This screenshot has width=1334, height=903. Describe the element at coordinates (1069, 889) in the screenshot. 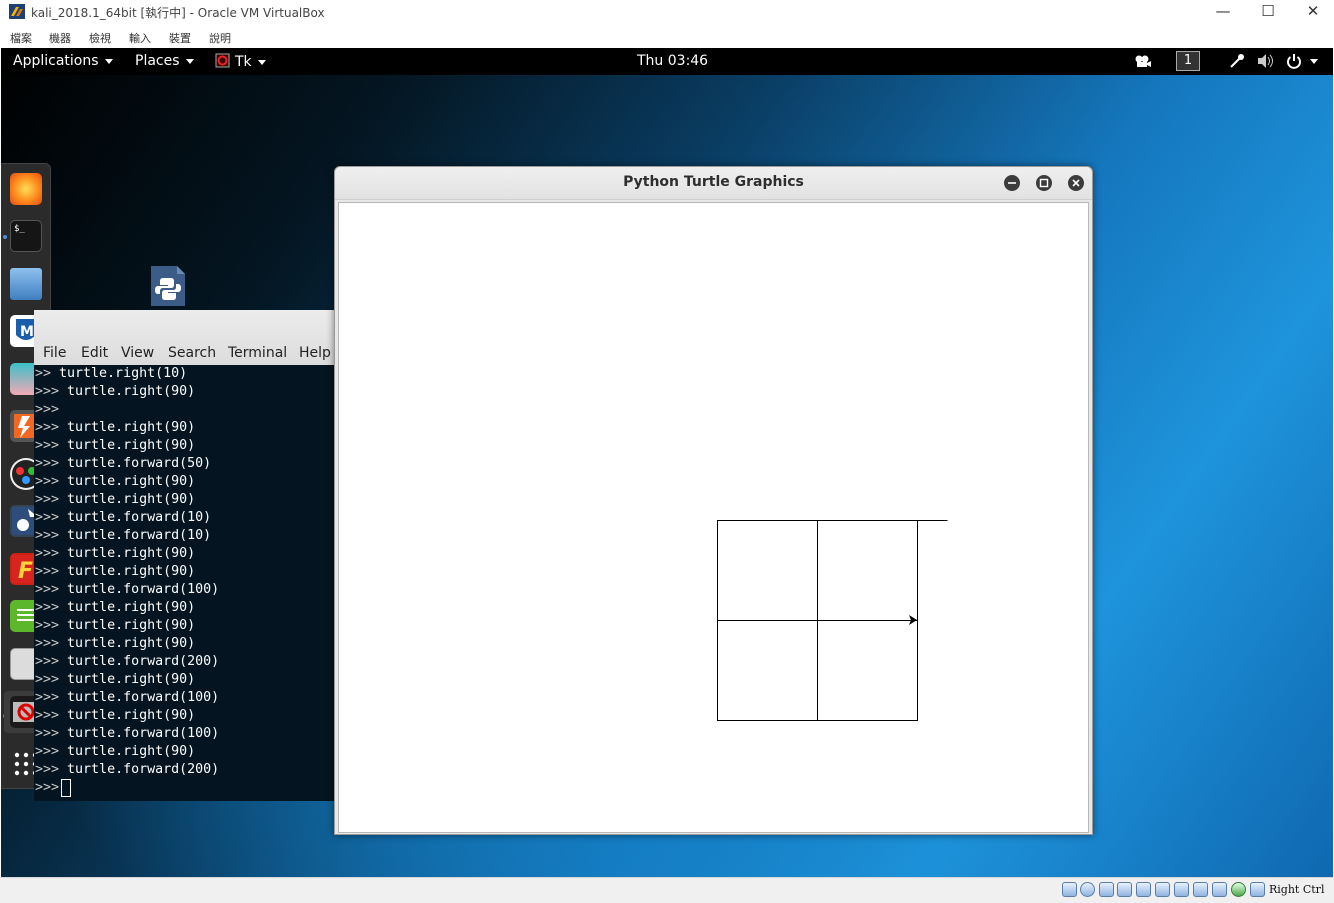

I see `hard-disk-icon` at that location.